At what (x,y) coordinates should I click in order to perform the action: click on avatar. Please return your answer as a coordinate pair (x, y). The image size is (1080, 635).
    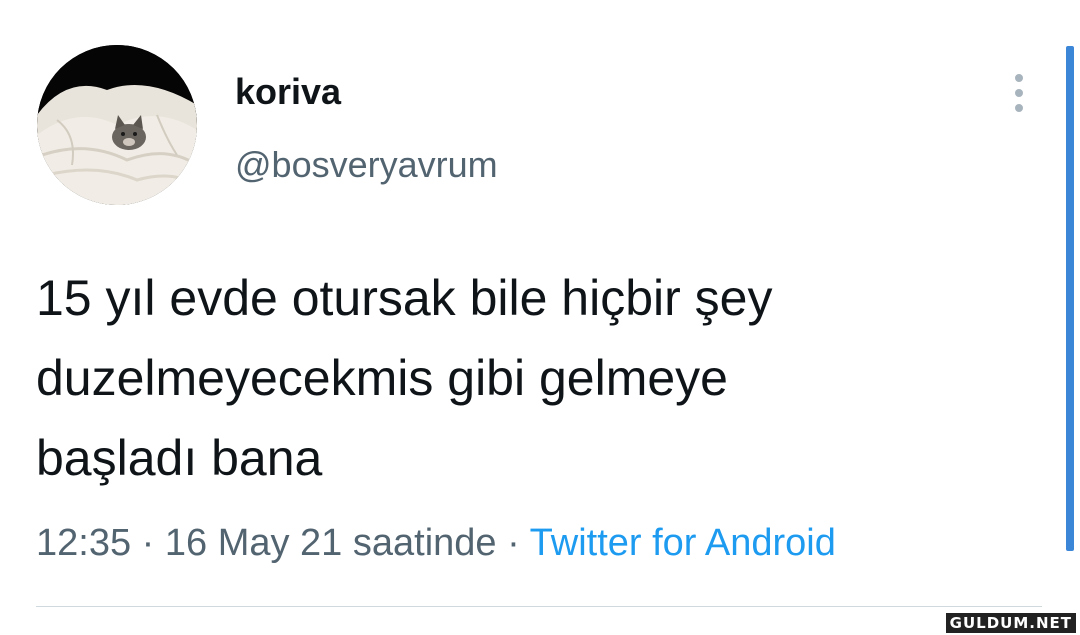
    Looking at the image, I should click on (117, 125).